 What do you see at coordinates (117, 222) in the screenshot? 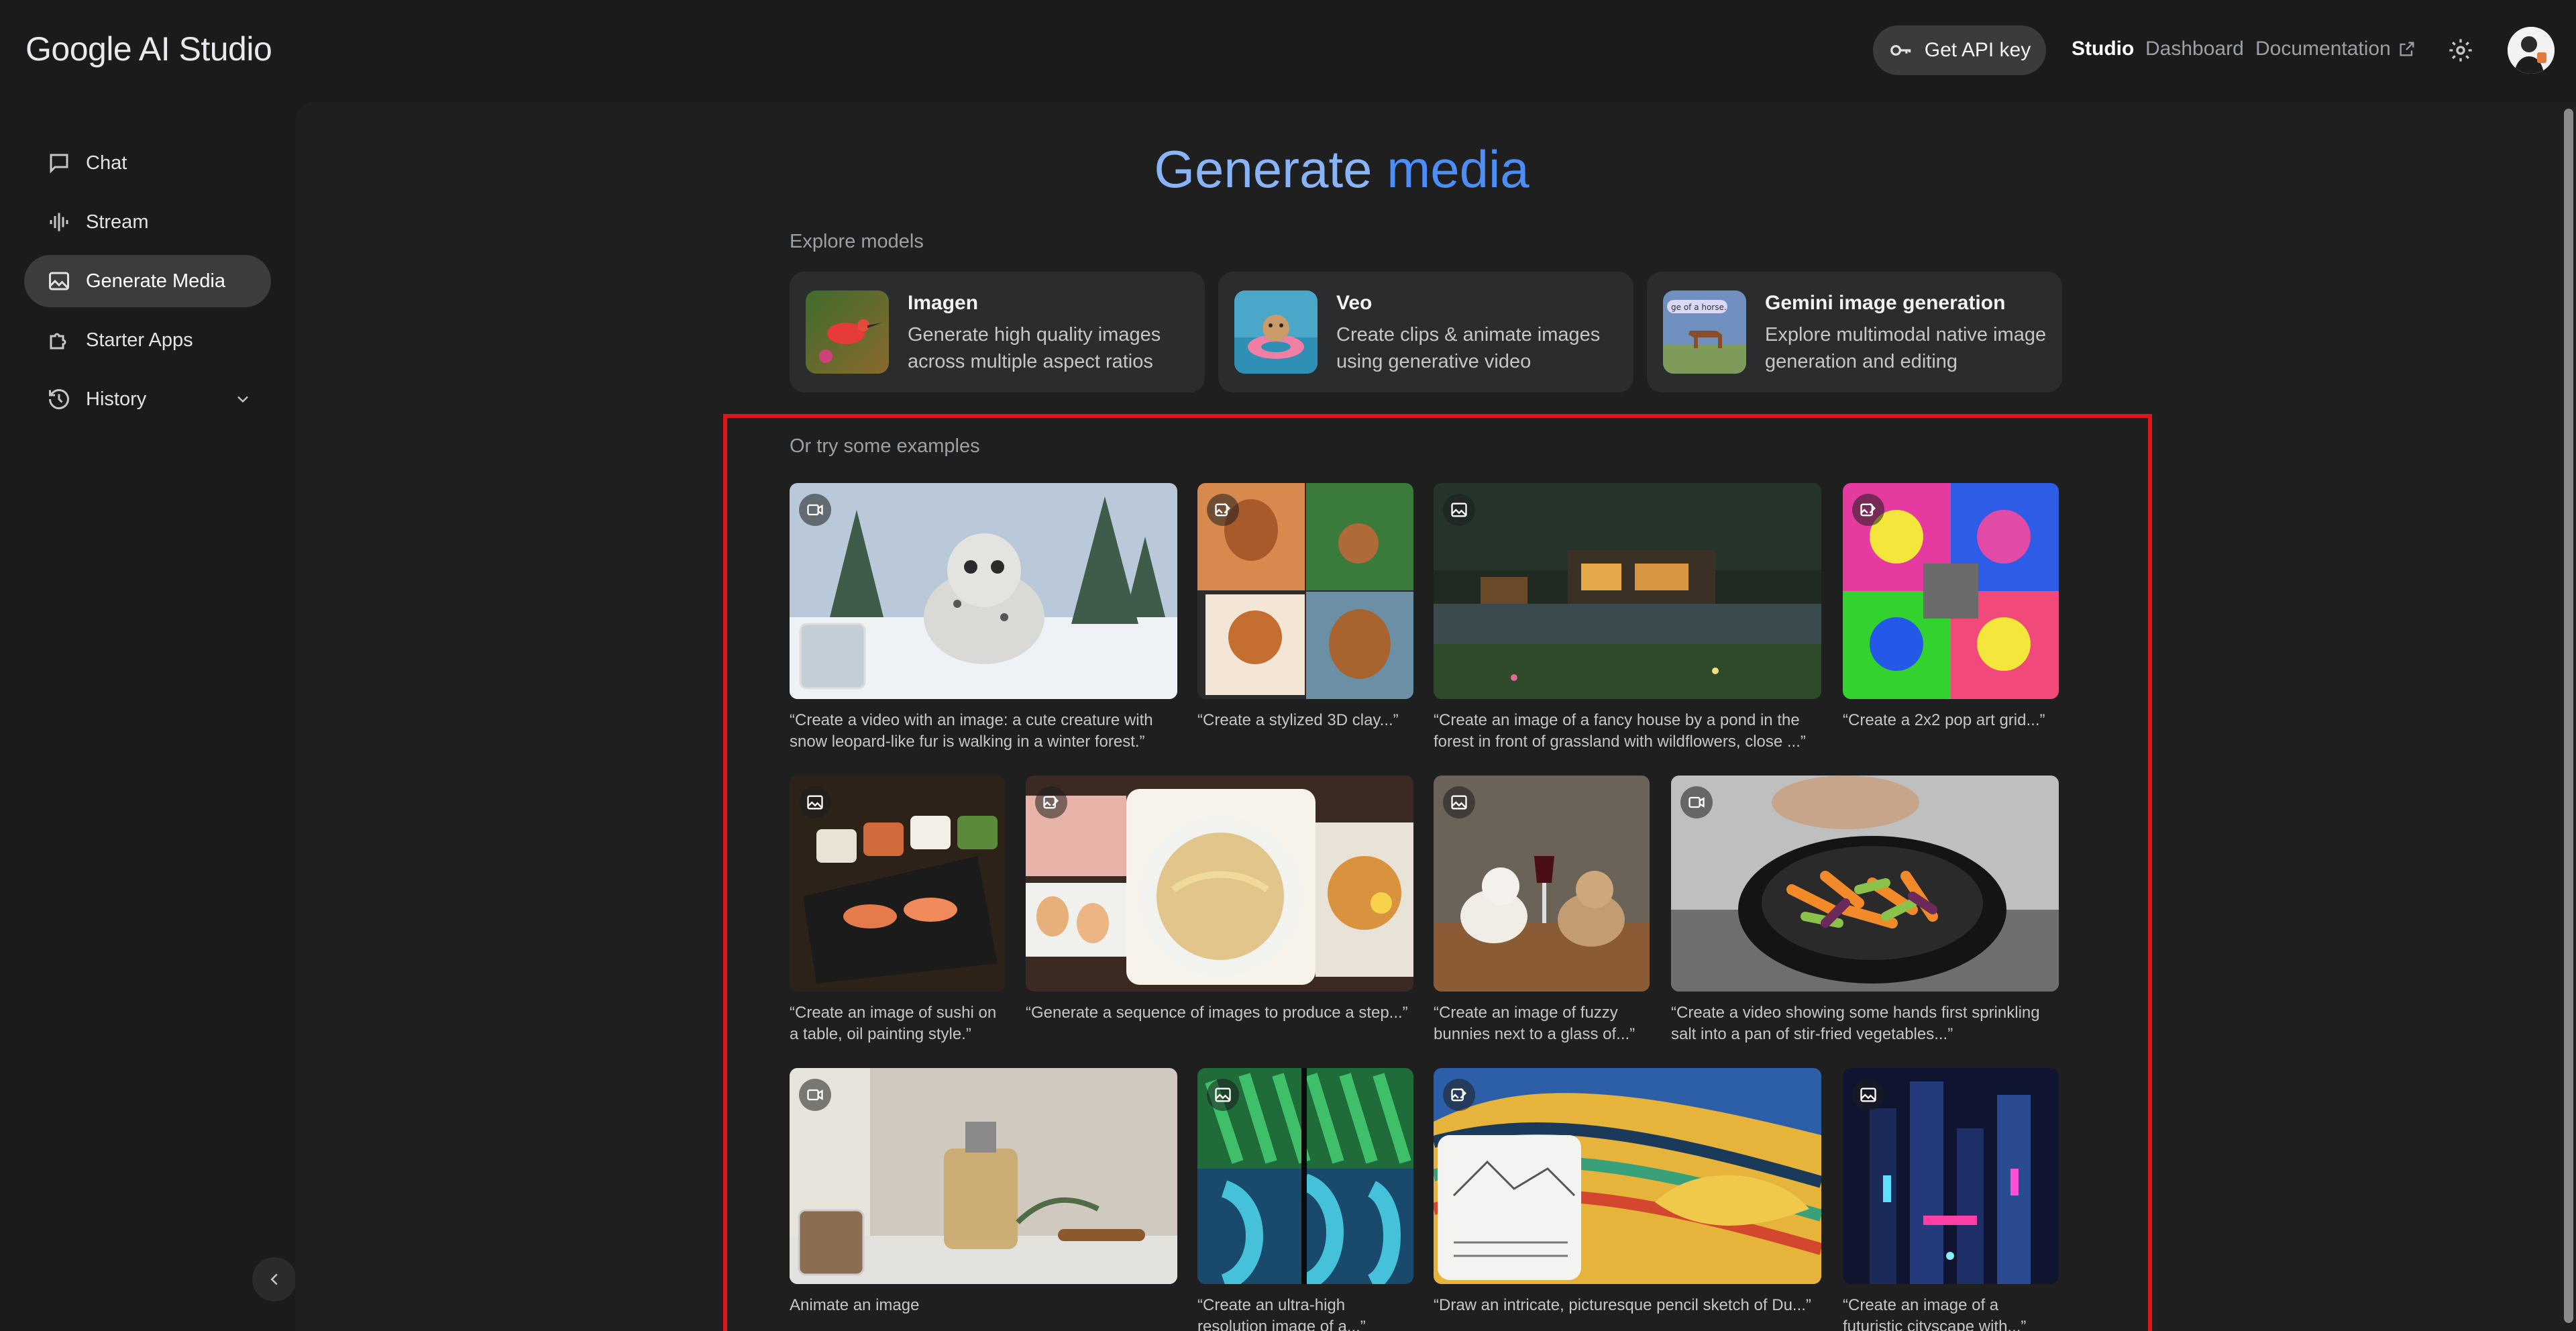
I see `sidebar-item-label: Stream` at bounding box center [117, 222].